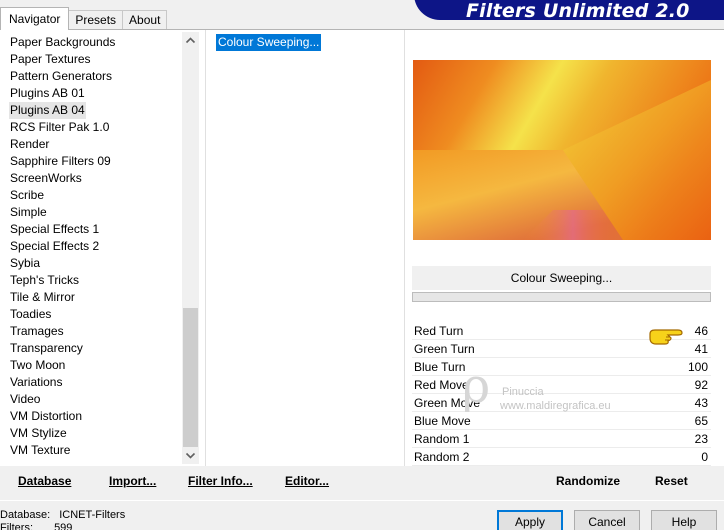 This screenshot has height=530, width=724. Describe the element at coordinates (35, 18) in the screenshot. I see `tab-navigator: Navigator` at that location.